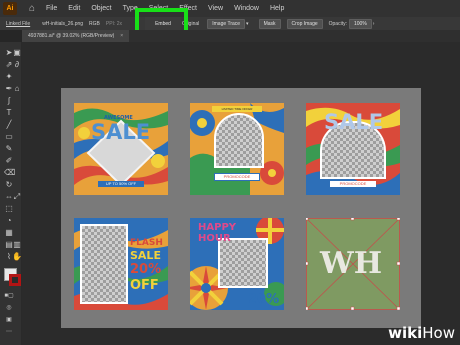 The image size is (460, 345). I want to click on image-trace-button: Image Trace, so click(226, 23).